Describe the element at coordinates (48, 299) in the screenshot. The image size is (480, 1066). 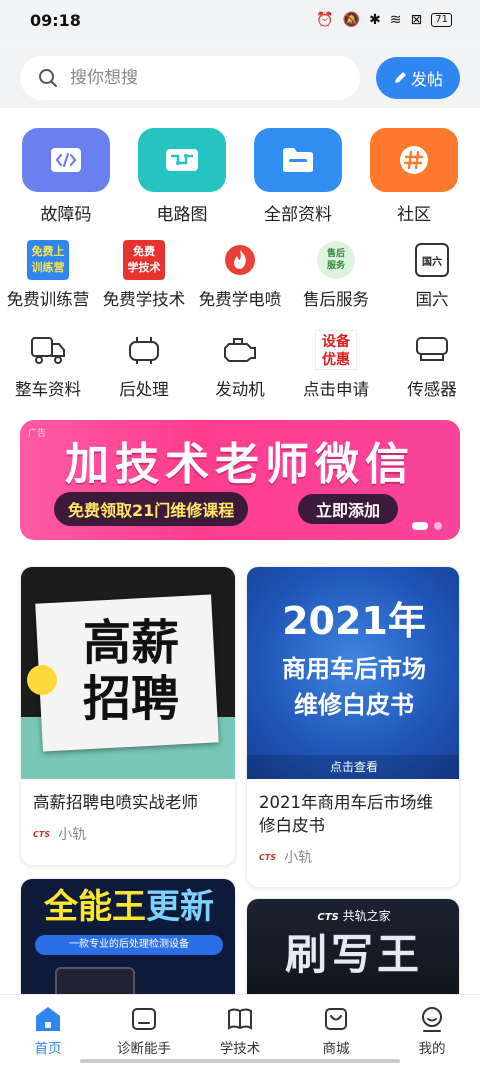
I see `shortcut-label: 免费训练营` at that location.